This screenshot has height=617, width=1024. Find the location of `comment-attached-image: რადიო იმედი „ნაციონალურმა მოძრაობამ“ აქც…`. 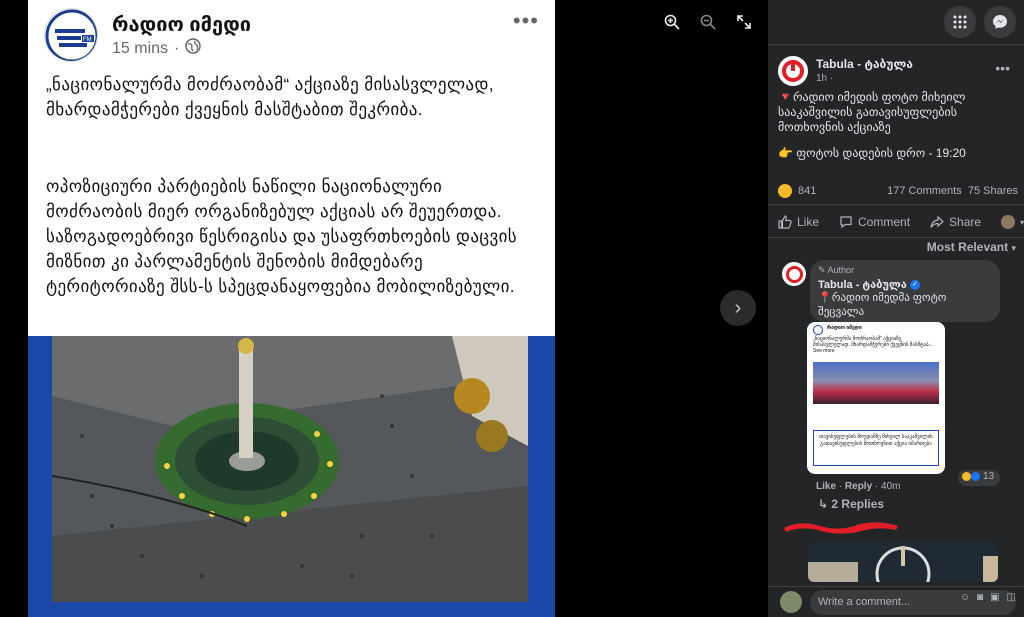

comment-attached-image: რადიო იმედი „ნაციონალურმა მოძრაობამ“ აქც… is located at coordinates (876, 398).